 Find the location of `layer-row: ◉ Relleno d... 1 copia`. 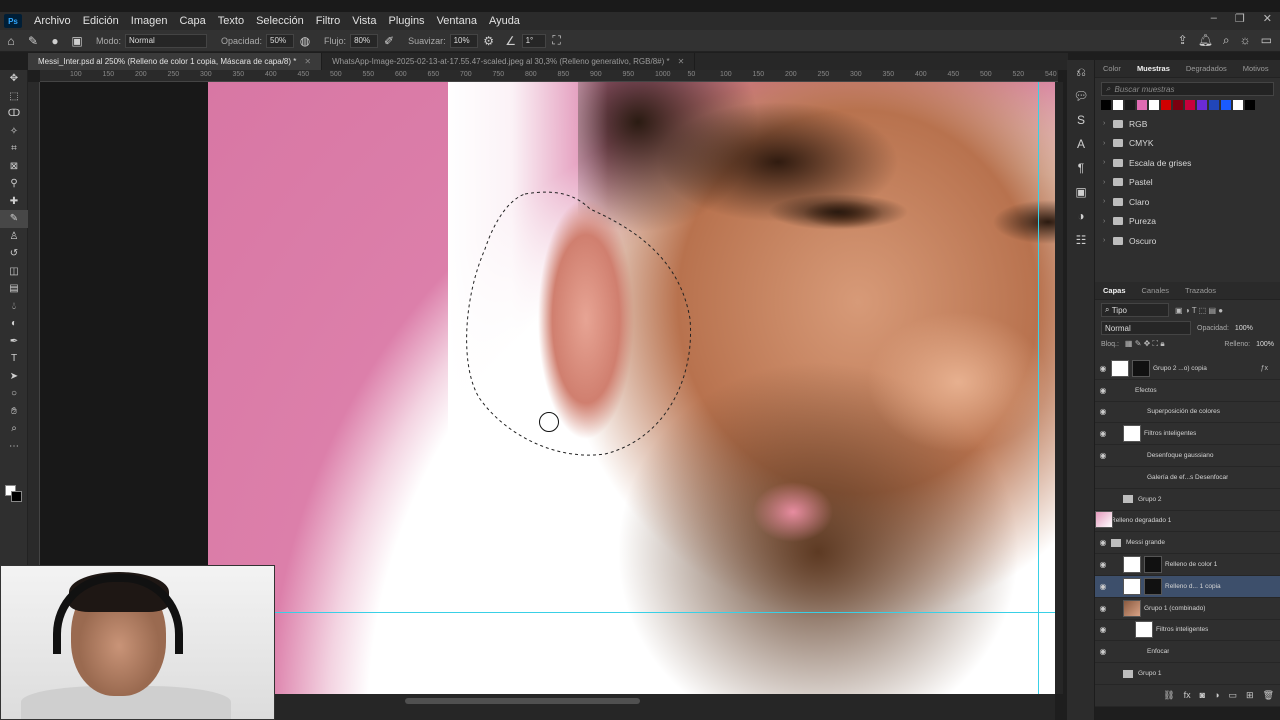

layer-row: ◉ Relleno d... 1 copia is located at coordinates (1187, 586).